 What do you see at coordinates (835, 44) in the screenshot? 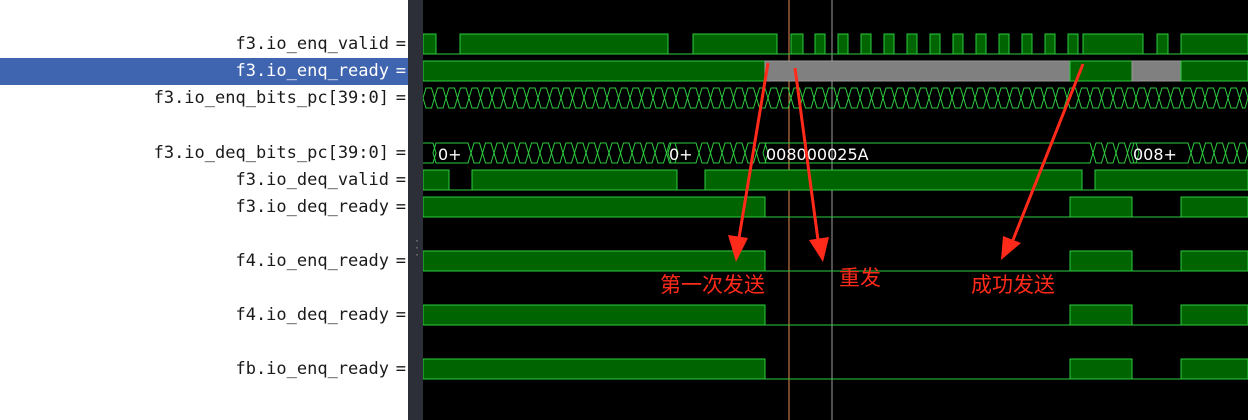
I see `wave-f3-io-enq-valid` at bounding box center [835, 44].